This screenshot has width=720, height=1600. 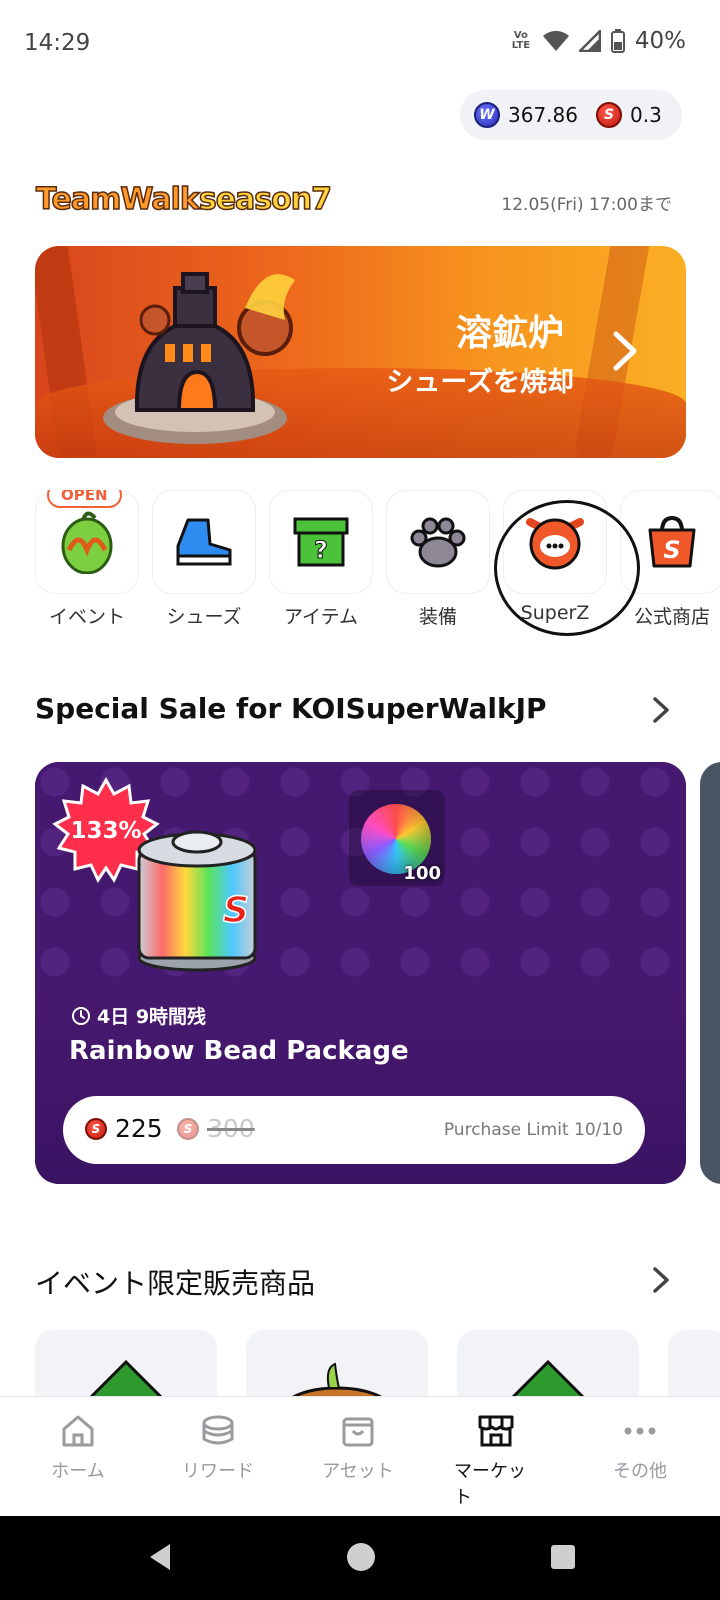 I want to click on bottom-nav: ホーム リワード アセット マーケット その他, so click(x=360, y=1456).